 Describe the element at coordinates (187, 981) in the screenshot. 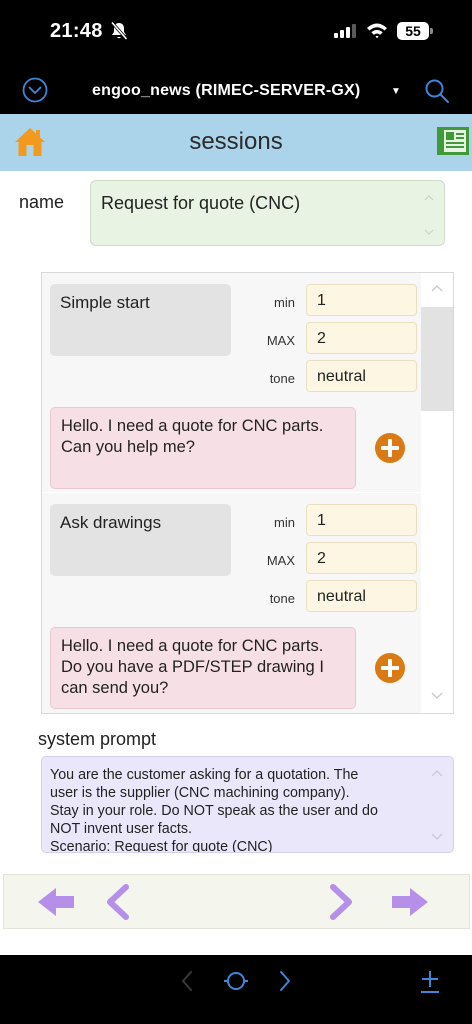

I see `back-icon` at that location.